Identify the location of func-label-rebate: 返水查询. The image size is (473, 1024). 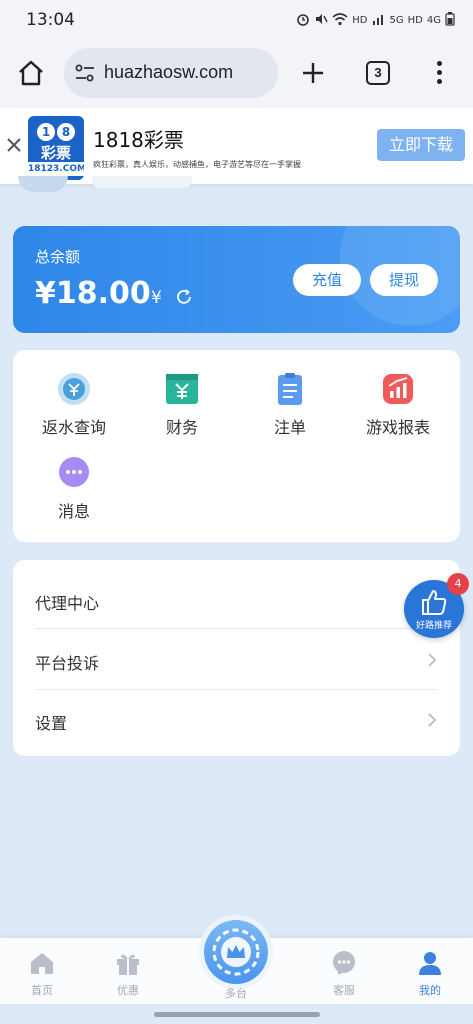
(73, 427).